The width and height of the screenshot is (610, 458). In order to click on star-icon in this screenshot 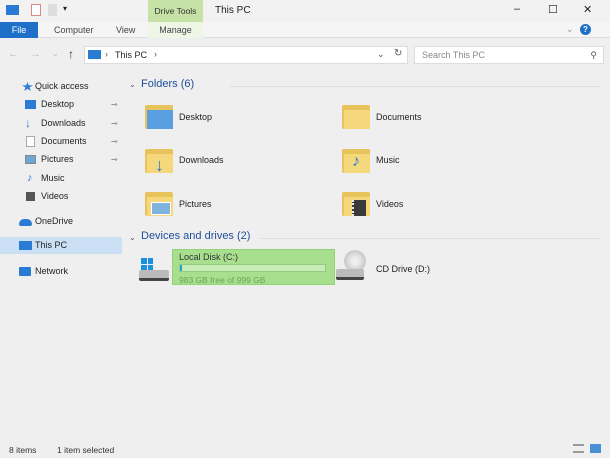, I will do `click(27, 86)`.